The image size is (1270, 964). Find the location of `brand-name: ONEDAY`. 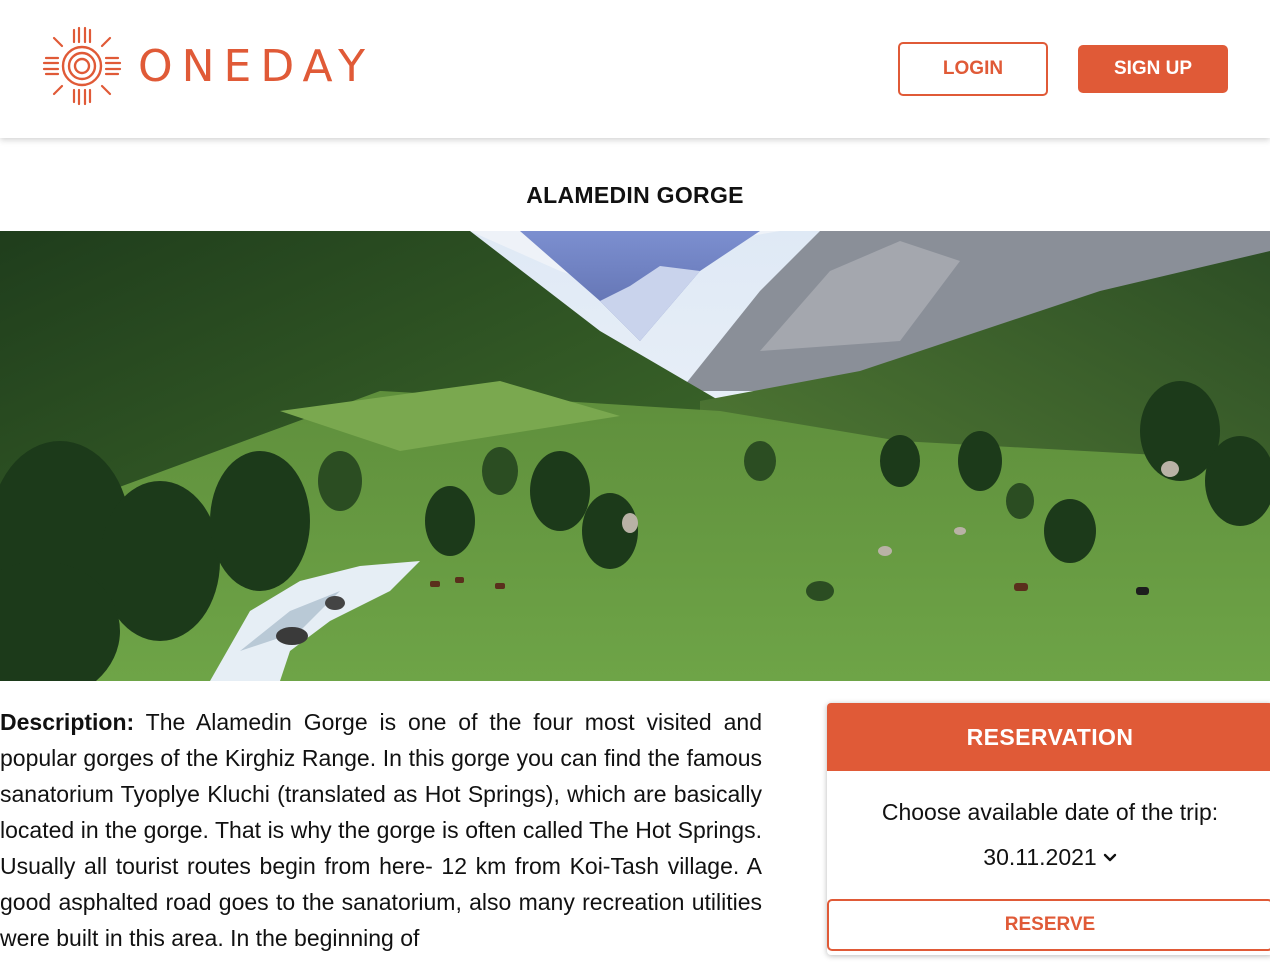

brand-name: ONEDAY is located at coordinates (256, 66).